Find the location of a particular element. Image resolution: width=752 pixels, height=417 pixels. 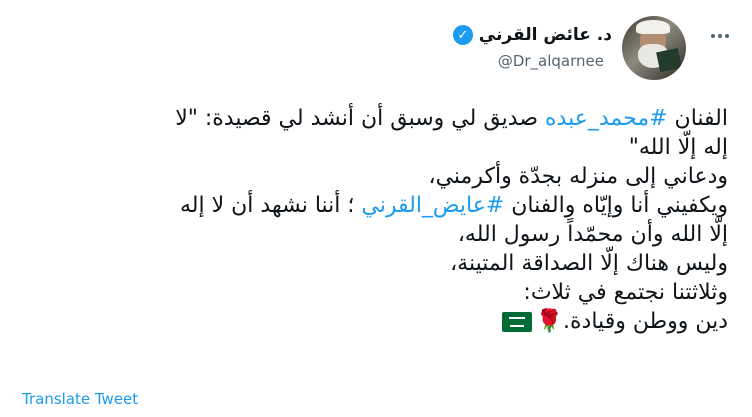

tweet-text-segment: الفنان is located at coordinates (697, 118).